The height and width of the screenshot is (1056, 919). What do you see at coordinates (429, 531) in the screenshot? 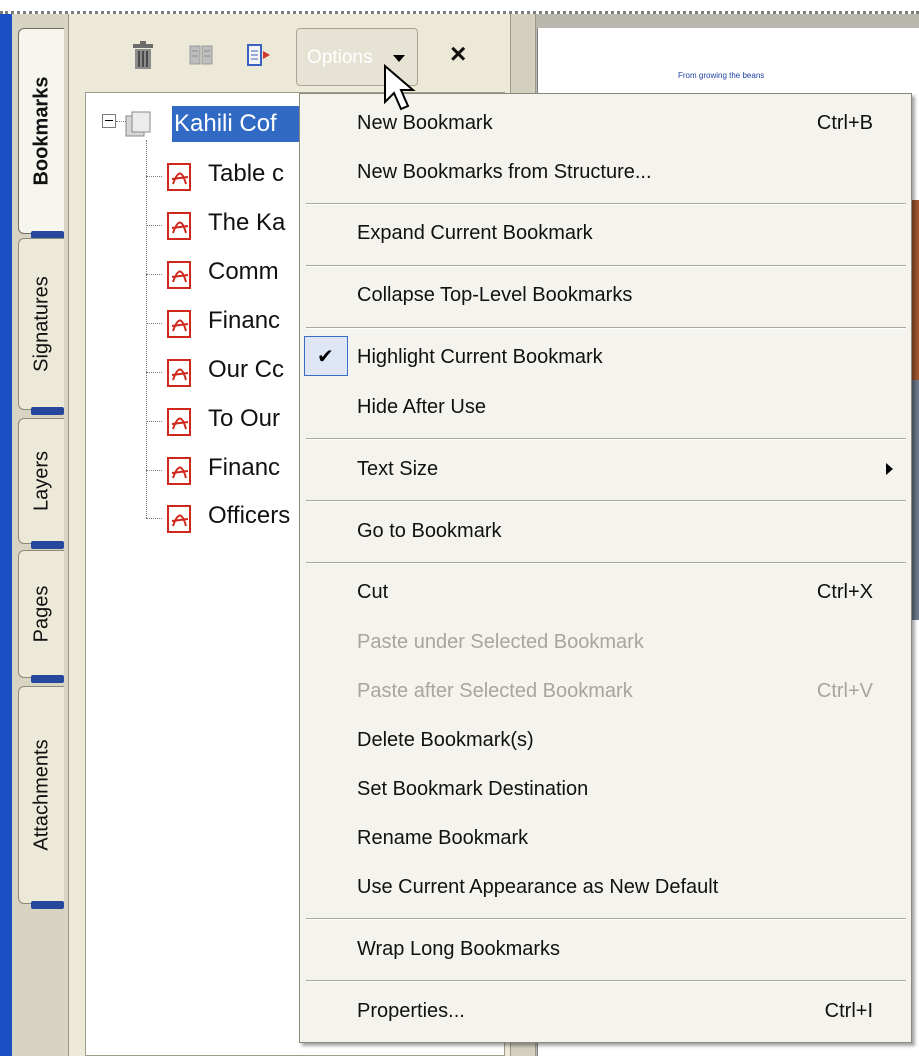
I see `menu-item-label: Go to Bookmark` at bounding box center [429, 531].